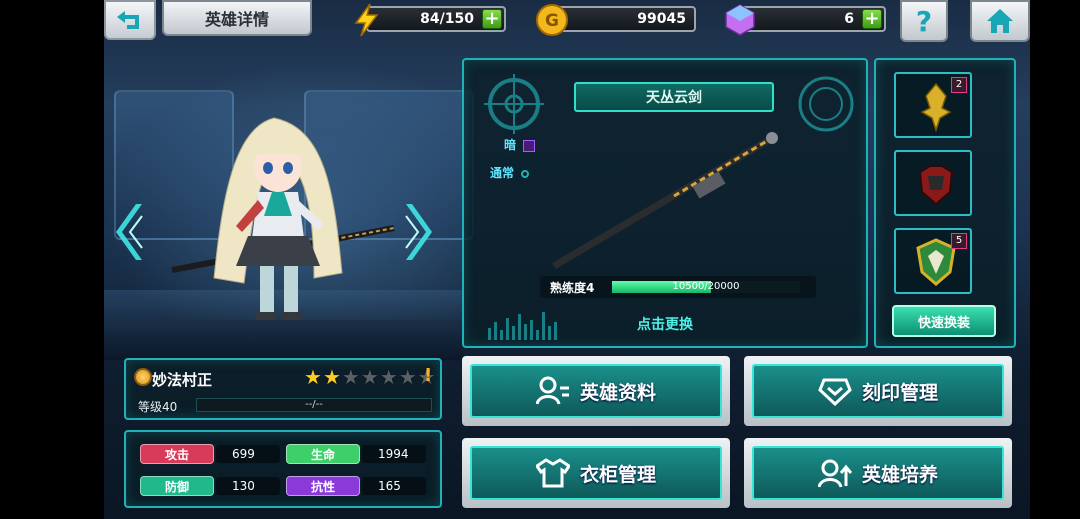  I want to click on stat-hp-label: 生命, so click(323, 454).